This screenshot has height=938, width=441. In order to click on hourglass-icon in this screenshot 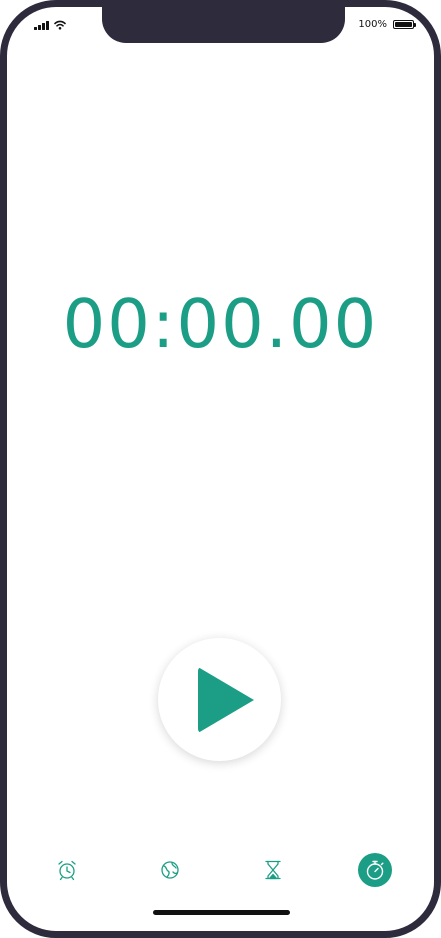, I will do `click(273, 870)`.